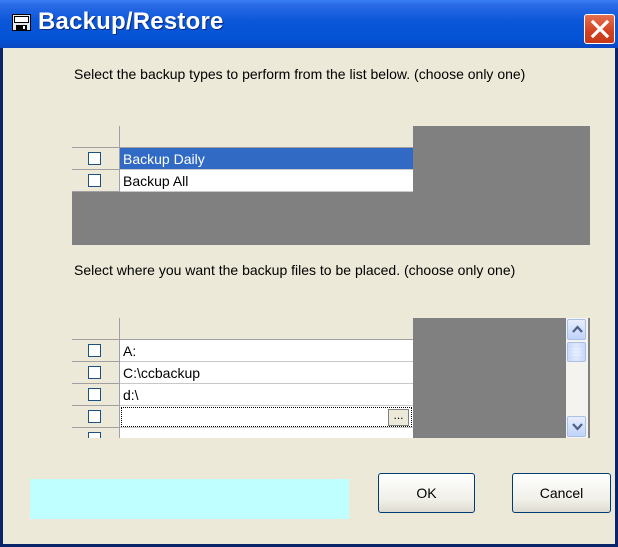  I want to click on table-row: A:, so click(242, 351).